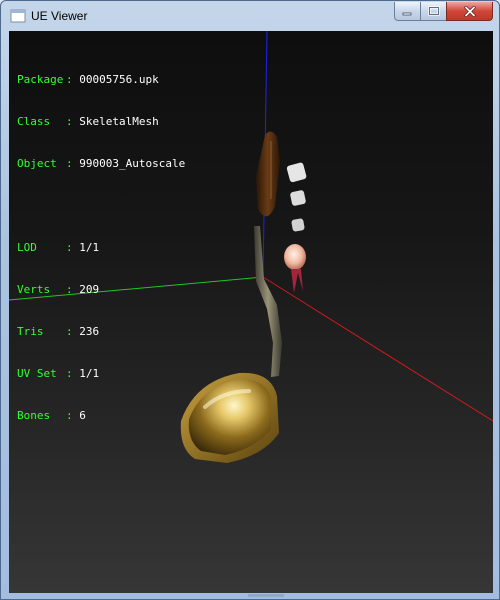 This screenshot has height=600, width=500. I want to click on maximize-button, so click(433, 11).